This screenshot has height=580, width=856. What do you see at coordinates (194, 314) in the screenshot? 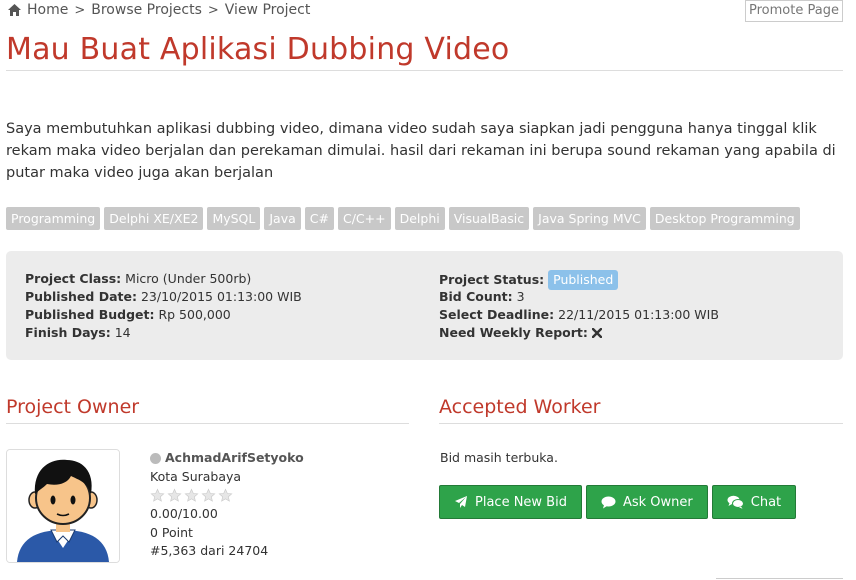
I see `info-value: Rp 500,000` at bounding box center [194, 314].